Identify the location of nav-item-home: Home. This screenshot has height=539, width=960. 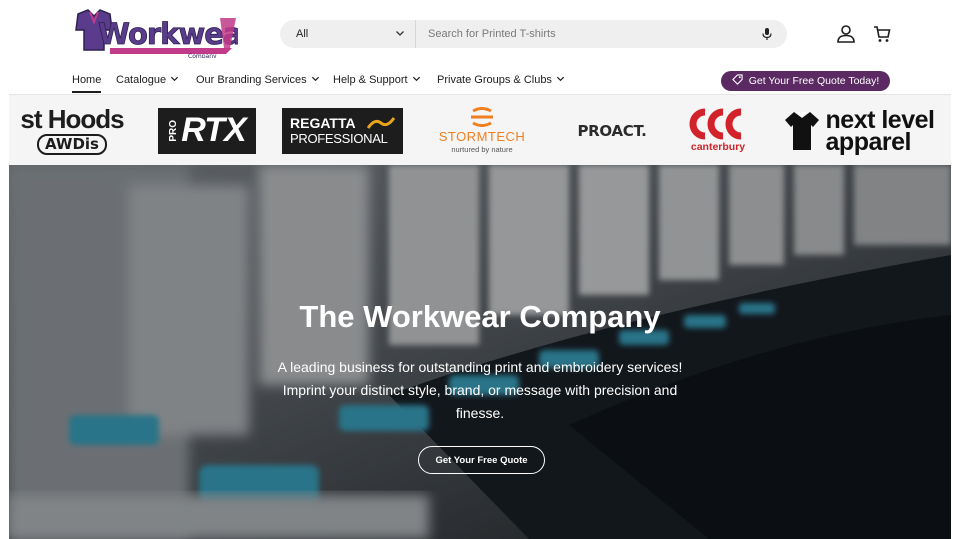
(87, 82).